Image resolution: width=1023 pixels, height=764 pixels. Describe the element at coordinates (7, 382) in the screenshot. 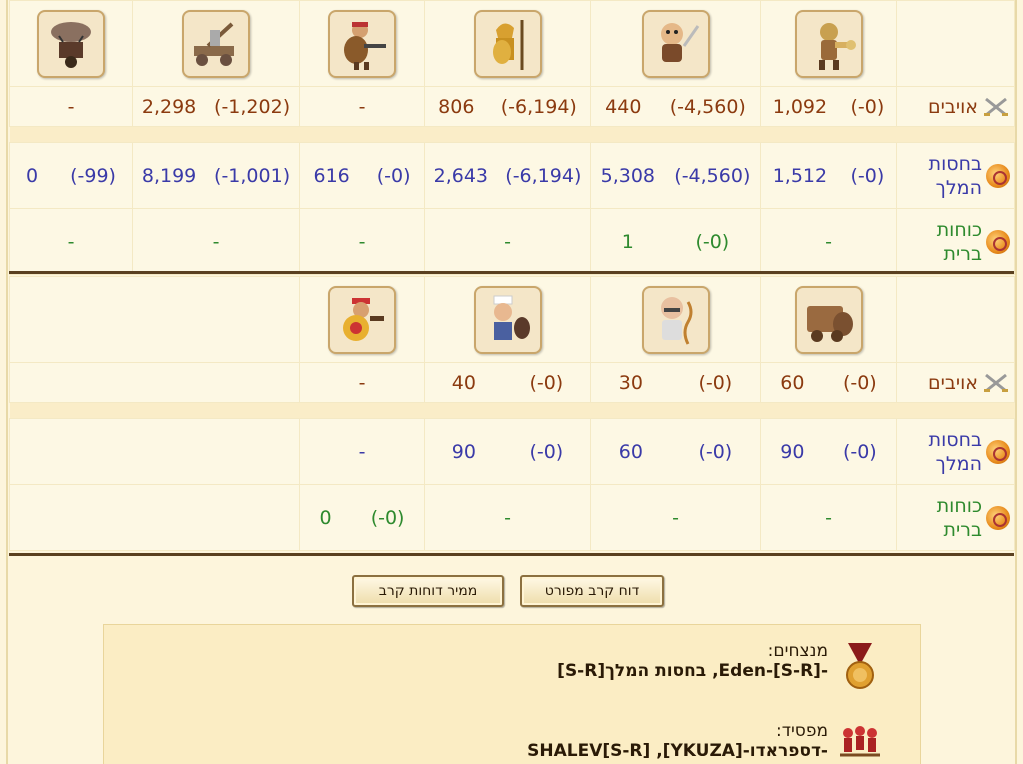

I see `left-border` at that location.